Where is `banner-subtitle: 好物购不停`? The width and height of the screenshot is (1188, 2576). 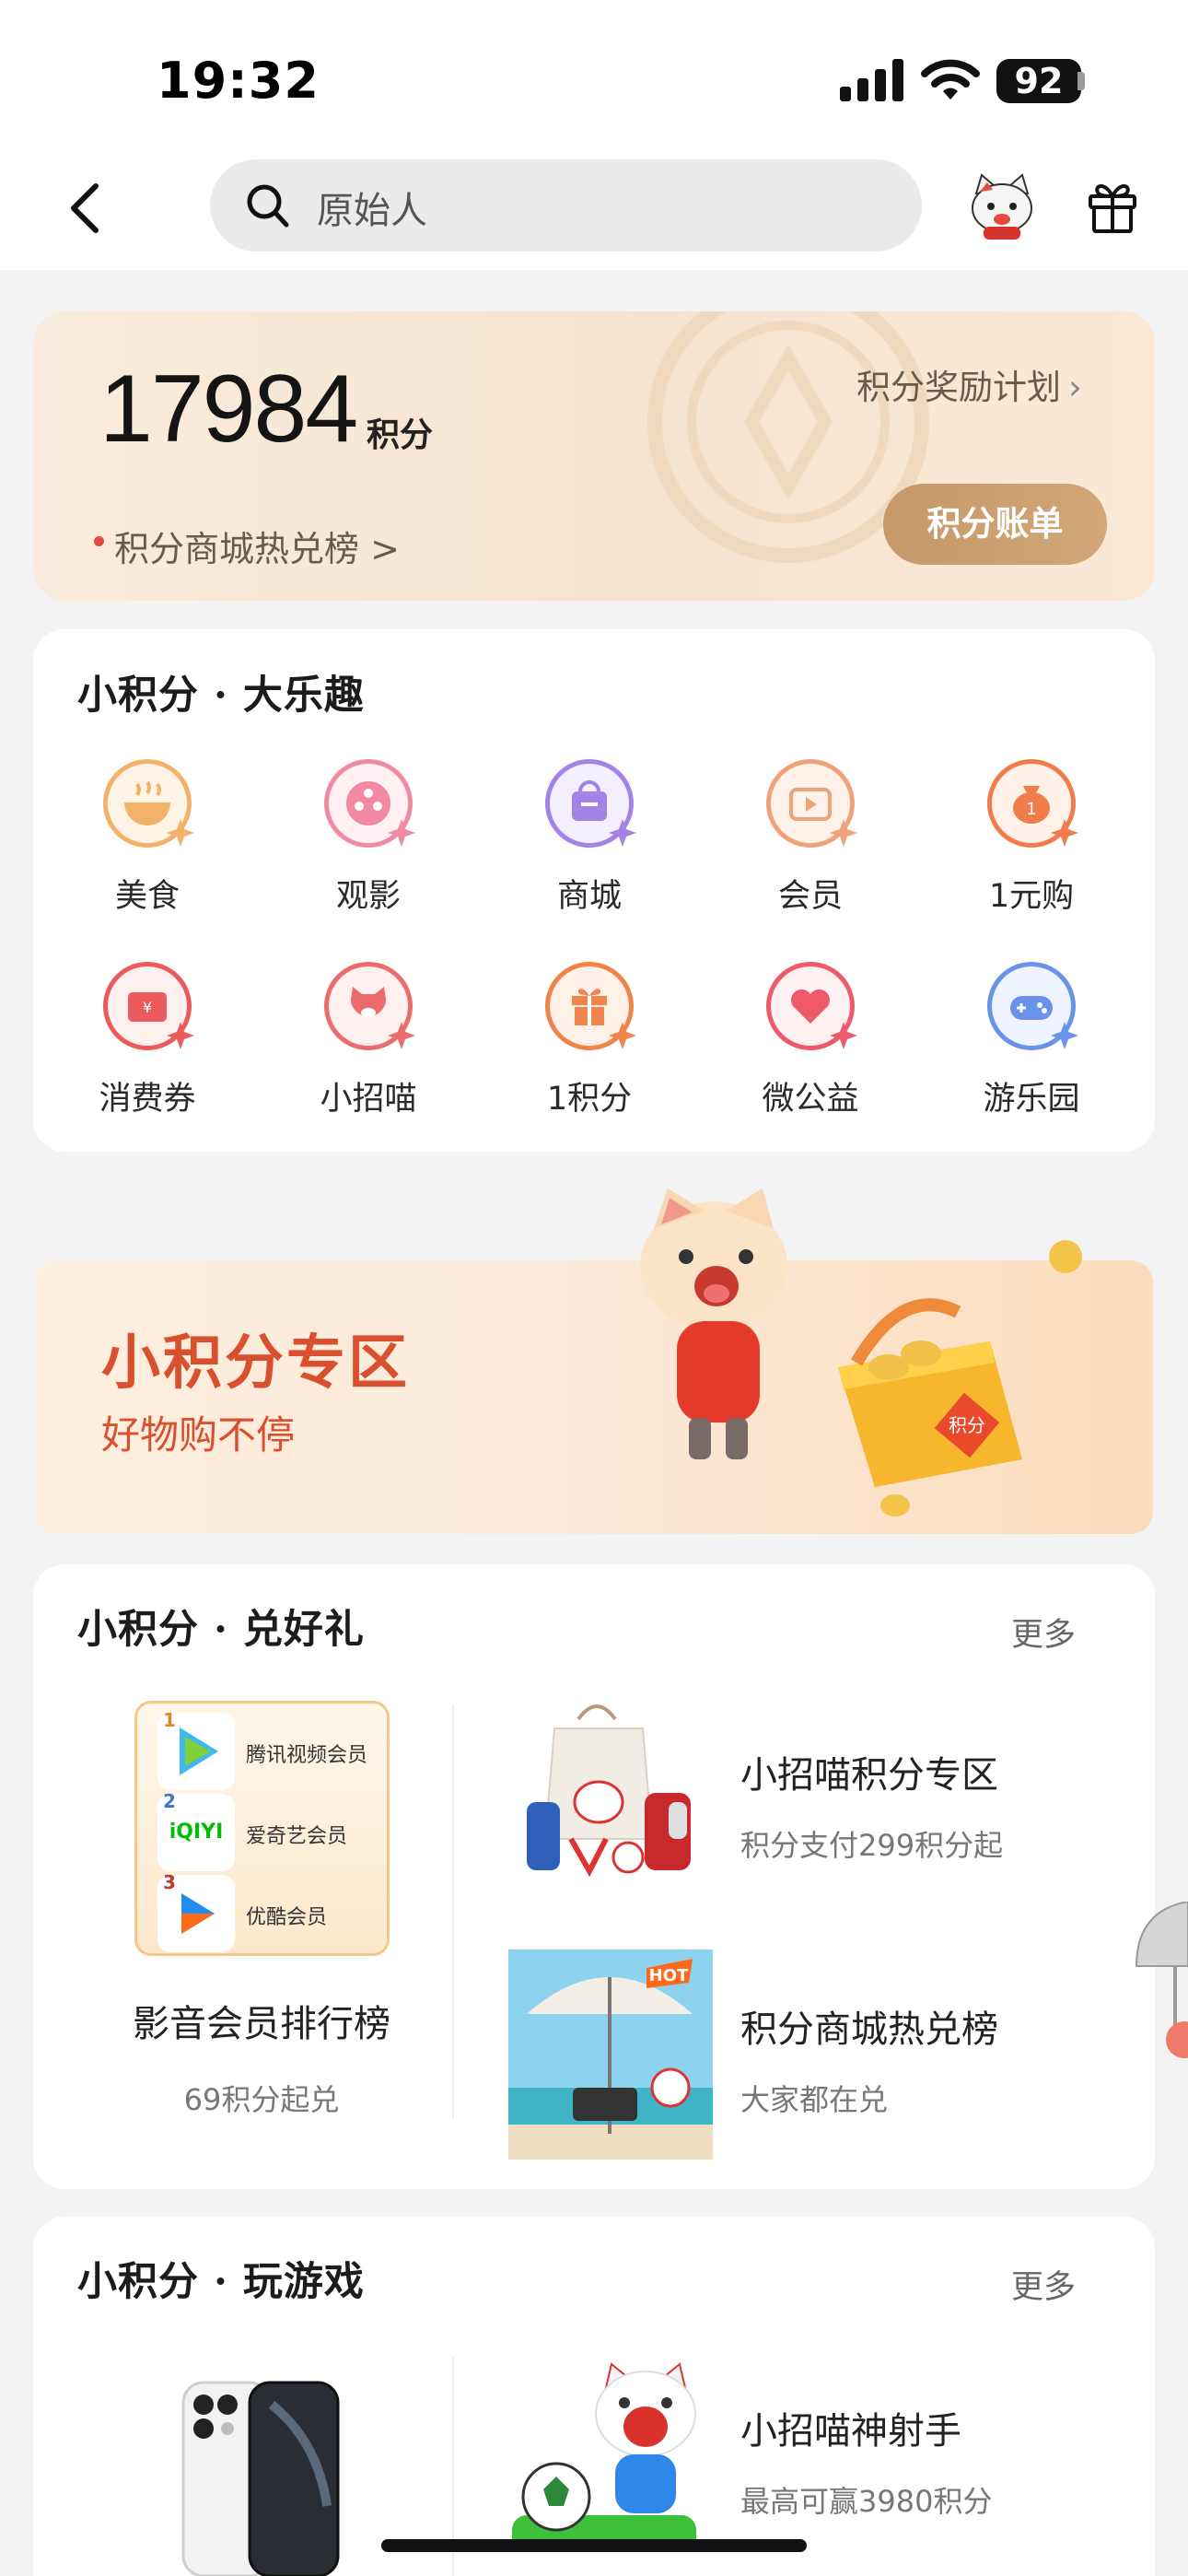 banner-subtitle: 好物购不停 is located at coordinates (198, 1435).